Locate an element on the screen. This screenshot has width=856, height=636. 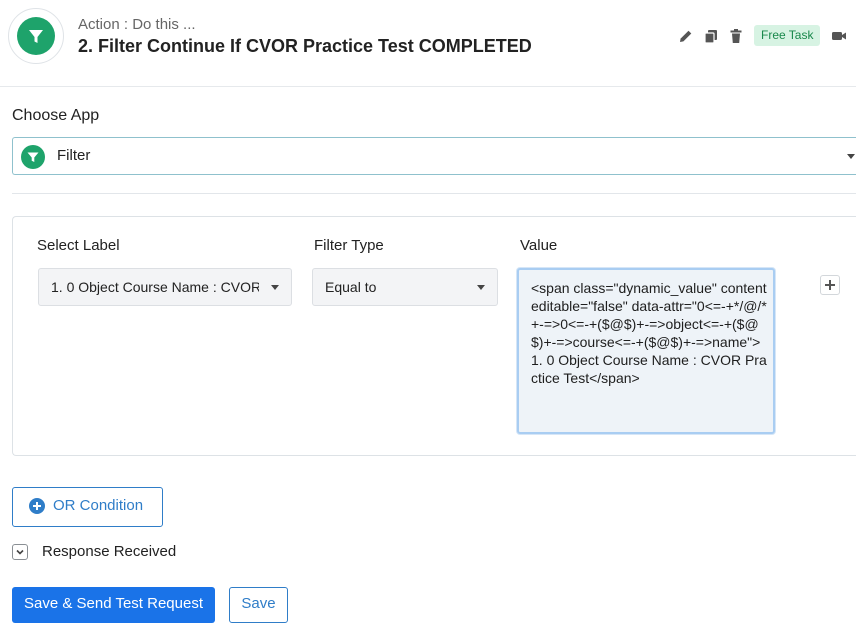
section-divider is located at coordinates (434, 193).